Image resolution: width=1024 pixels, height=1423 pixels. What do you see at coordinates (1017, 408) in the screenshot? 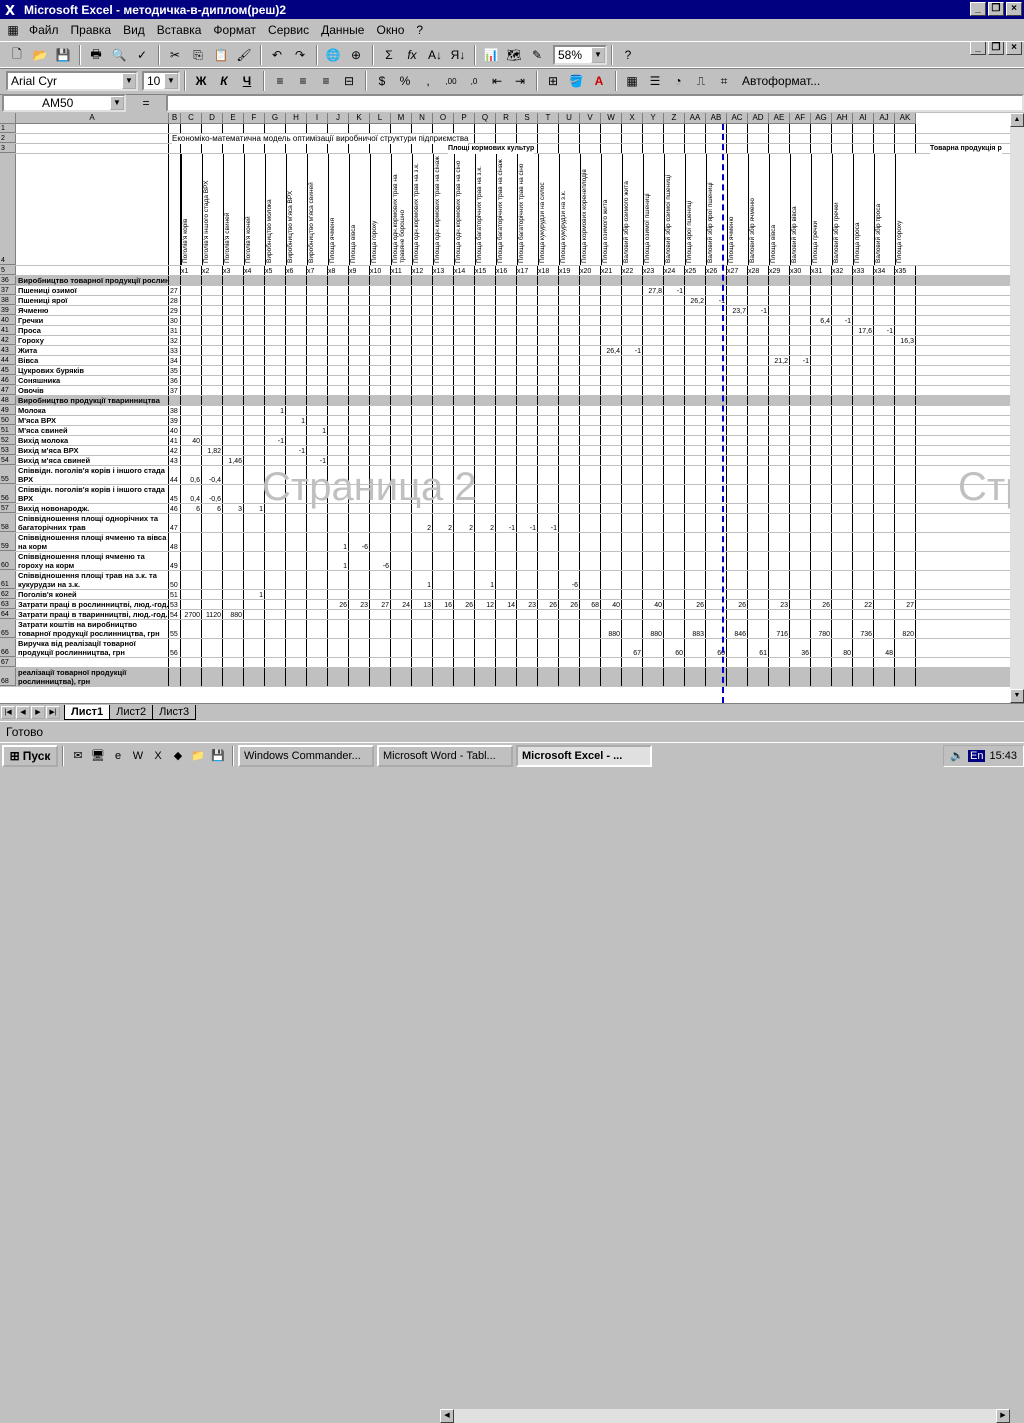
I see `vertical-scrollbar: ▲ ▼` at bounding box center [1017, 408].